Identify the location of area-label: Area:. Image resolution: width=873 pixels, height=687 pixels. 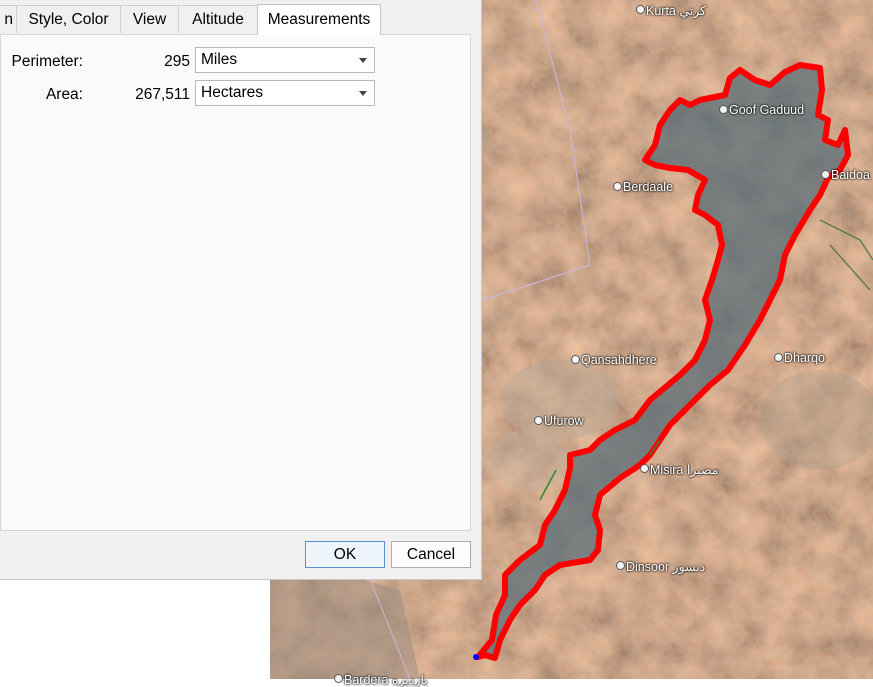
(64, 94).